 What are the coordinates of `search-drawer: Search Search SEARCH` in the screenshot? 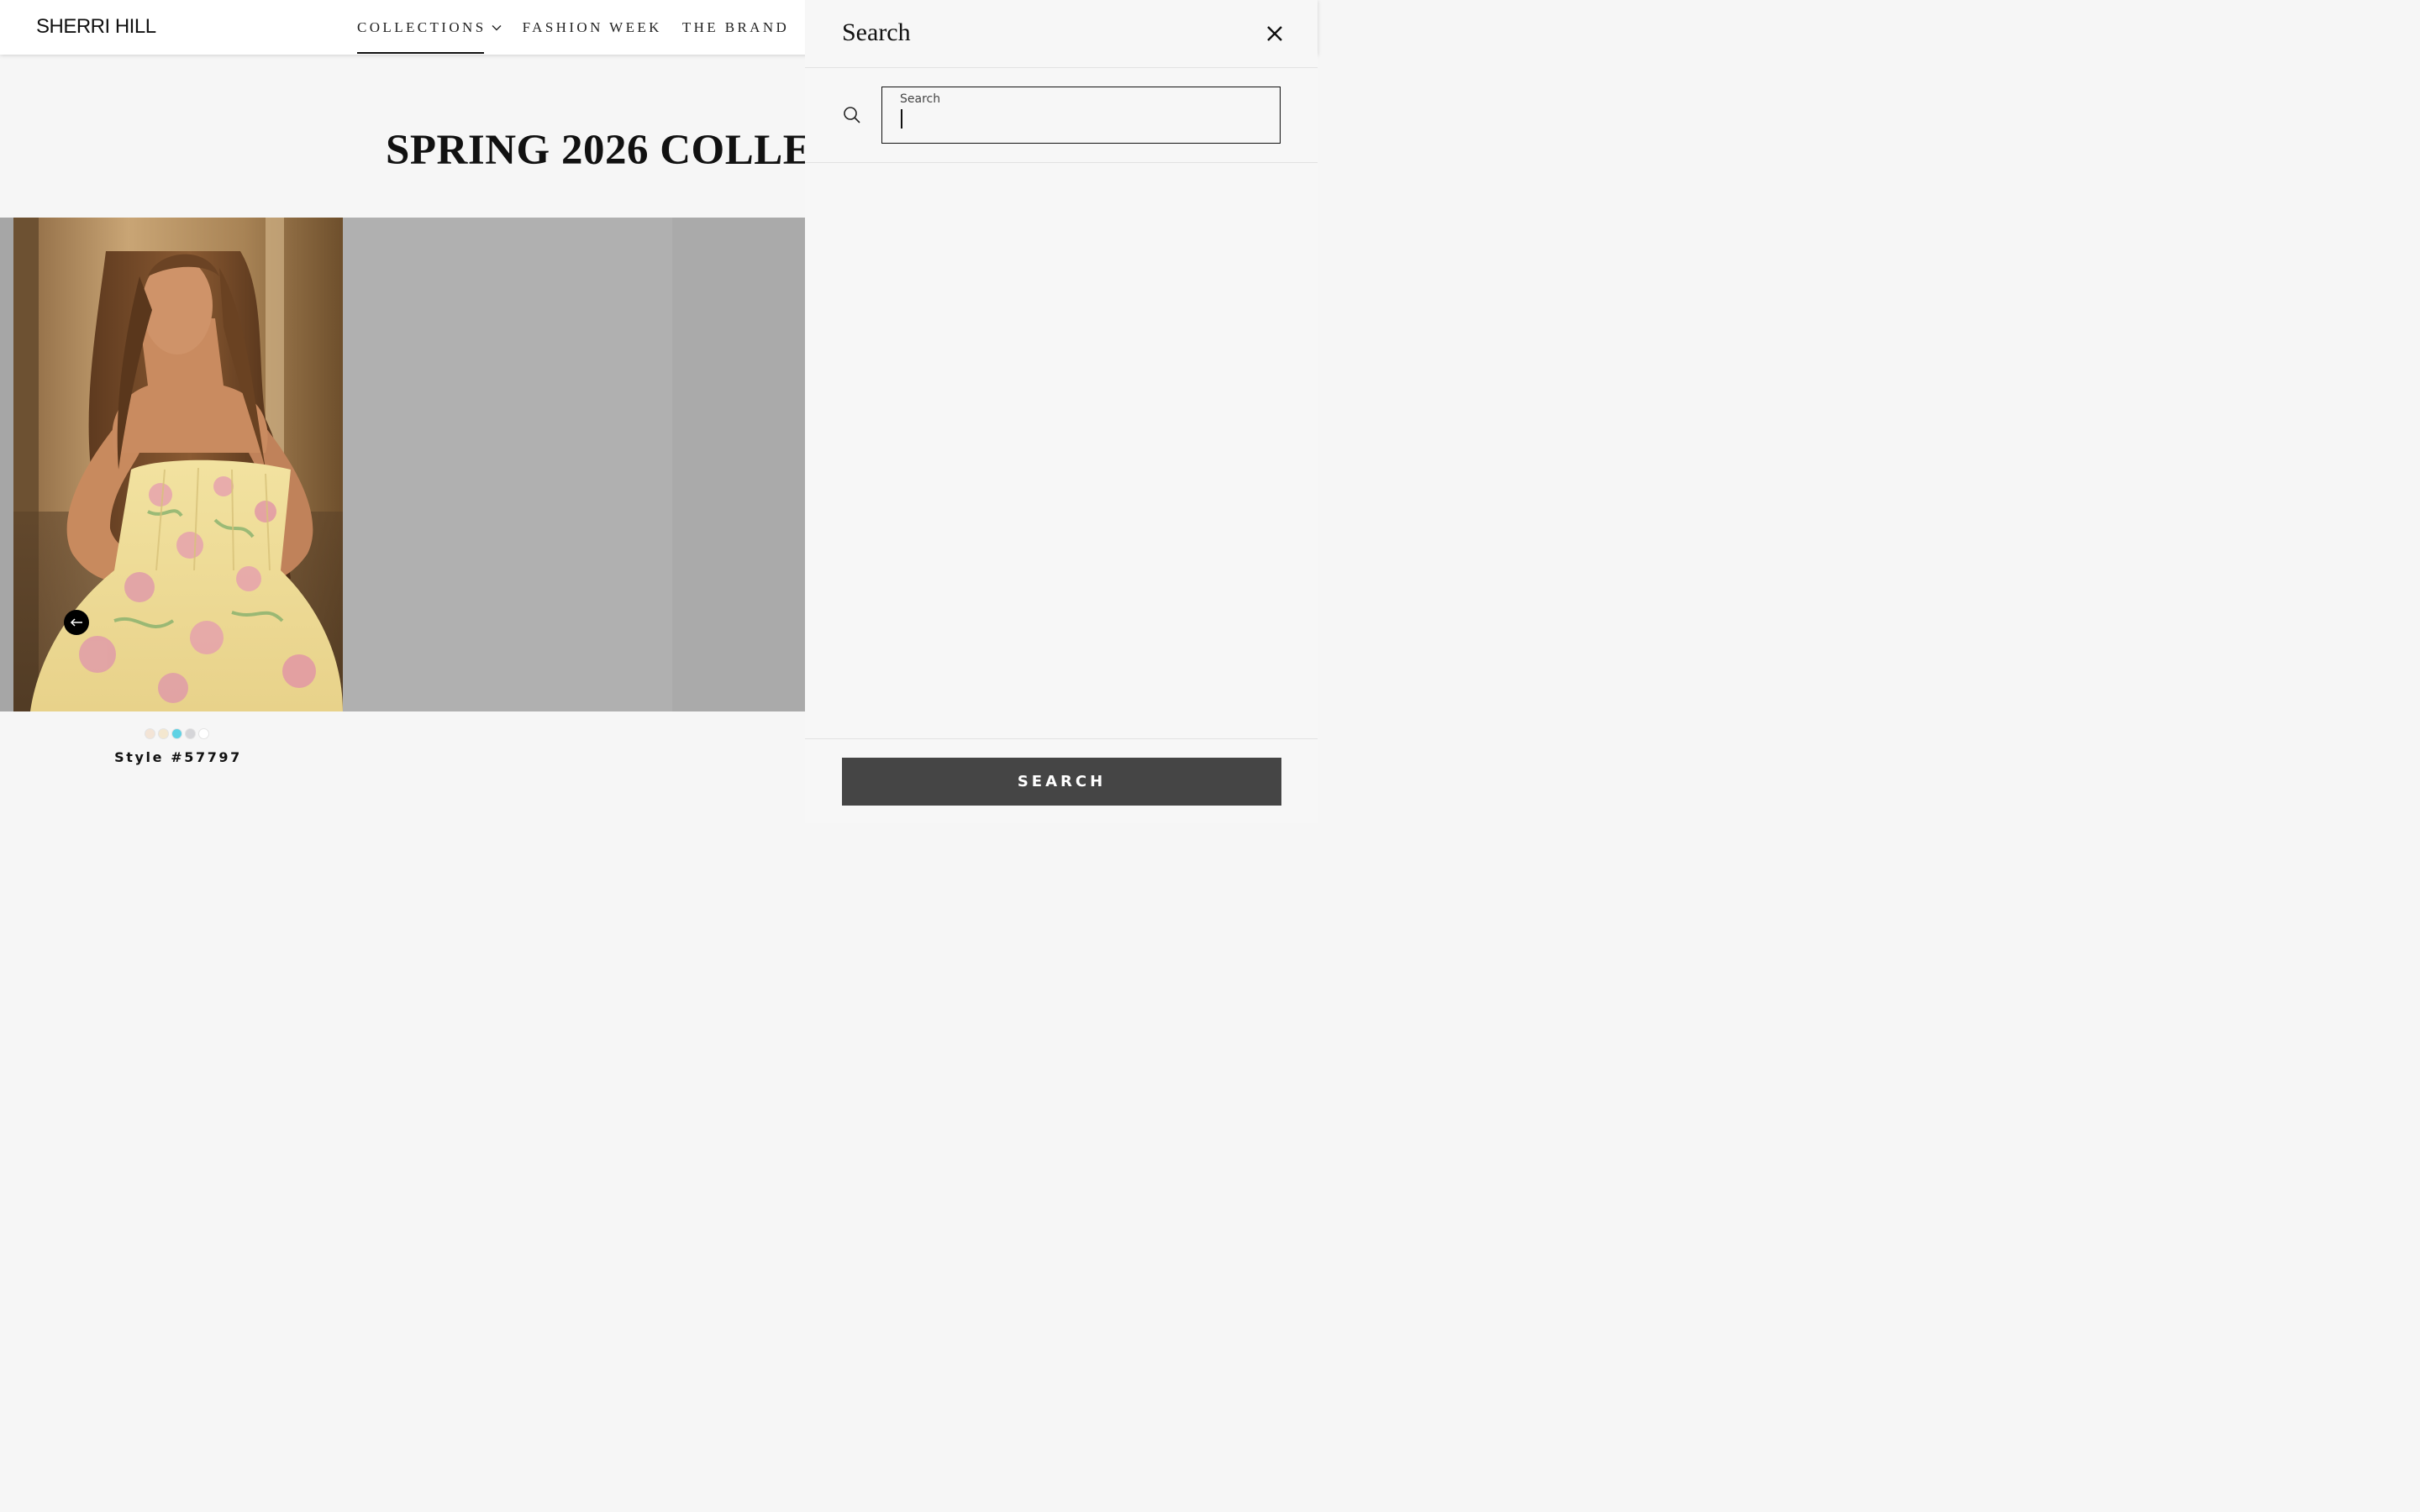 It's located at (1061, 411).